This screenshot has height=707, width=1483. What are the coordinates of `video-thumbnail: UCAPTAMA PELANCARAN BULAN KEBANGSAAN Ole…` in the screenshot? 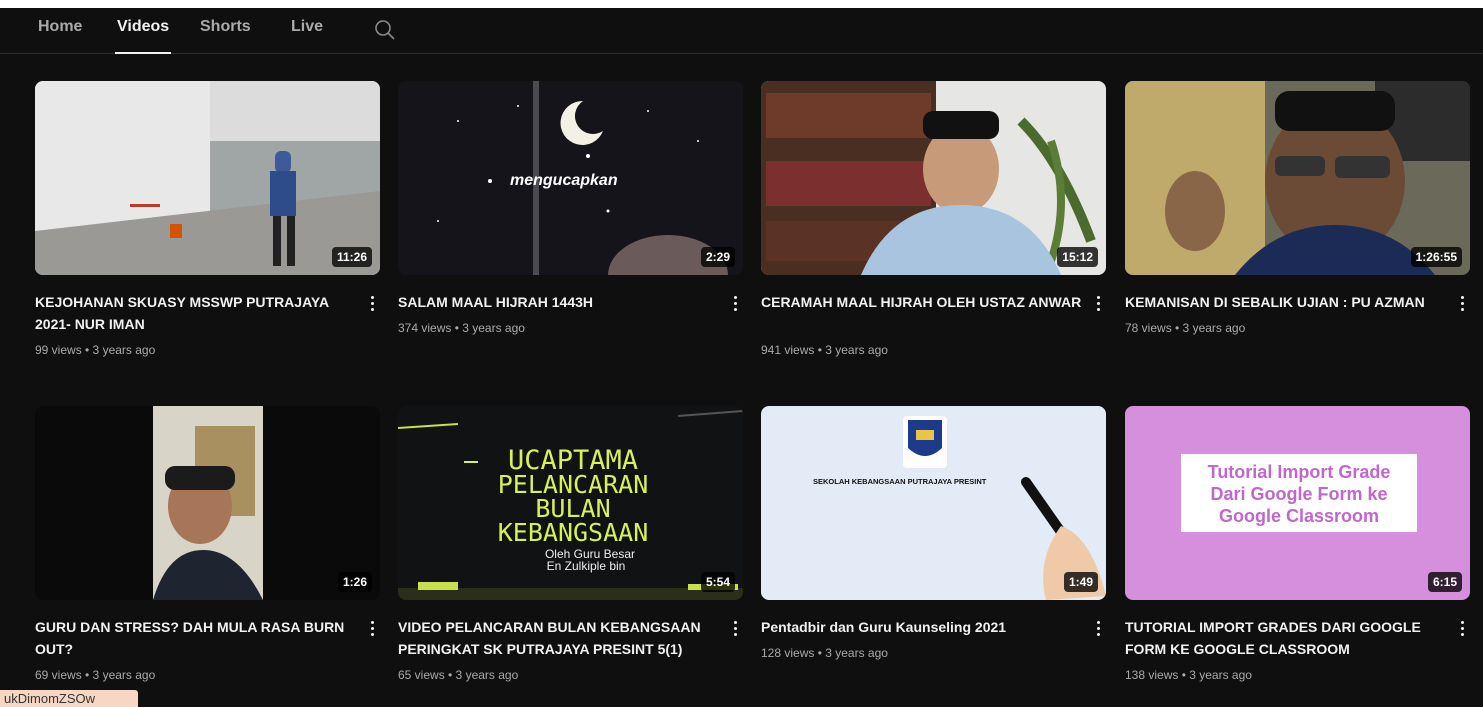 It's located at (570, 503).